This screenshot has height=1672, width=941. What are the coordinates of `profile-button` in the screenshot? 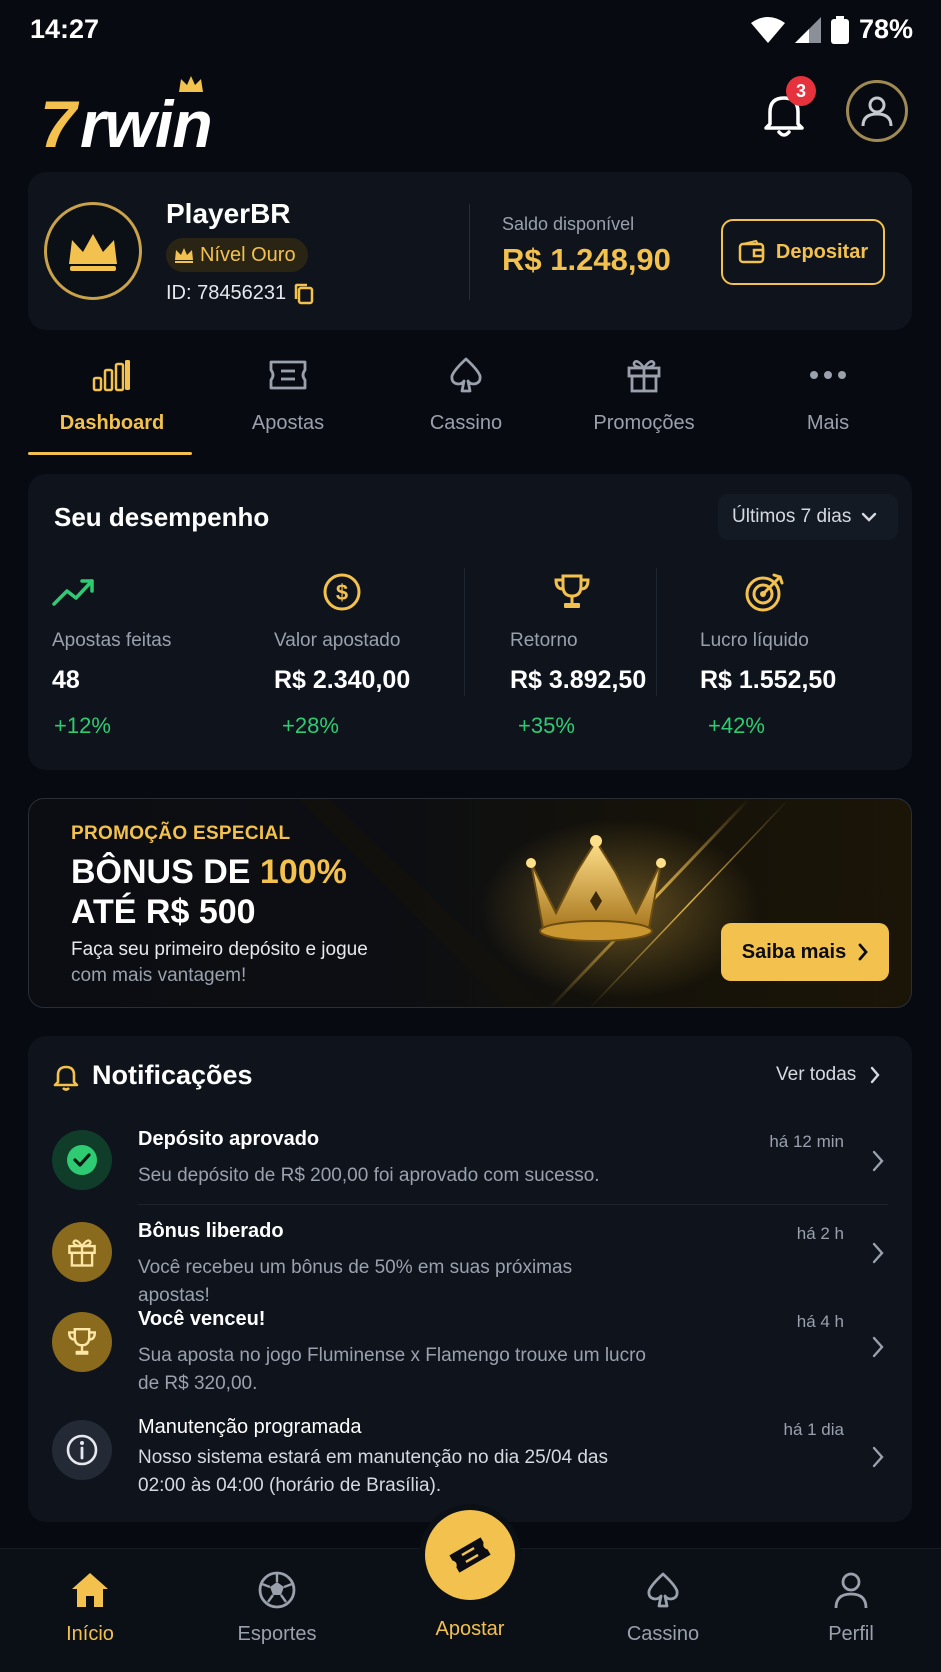 It's located at (877, 111).